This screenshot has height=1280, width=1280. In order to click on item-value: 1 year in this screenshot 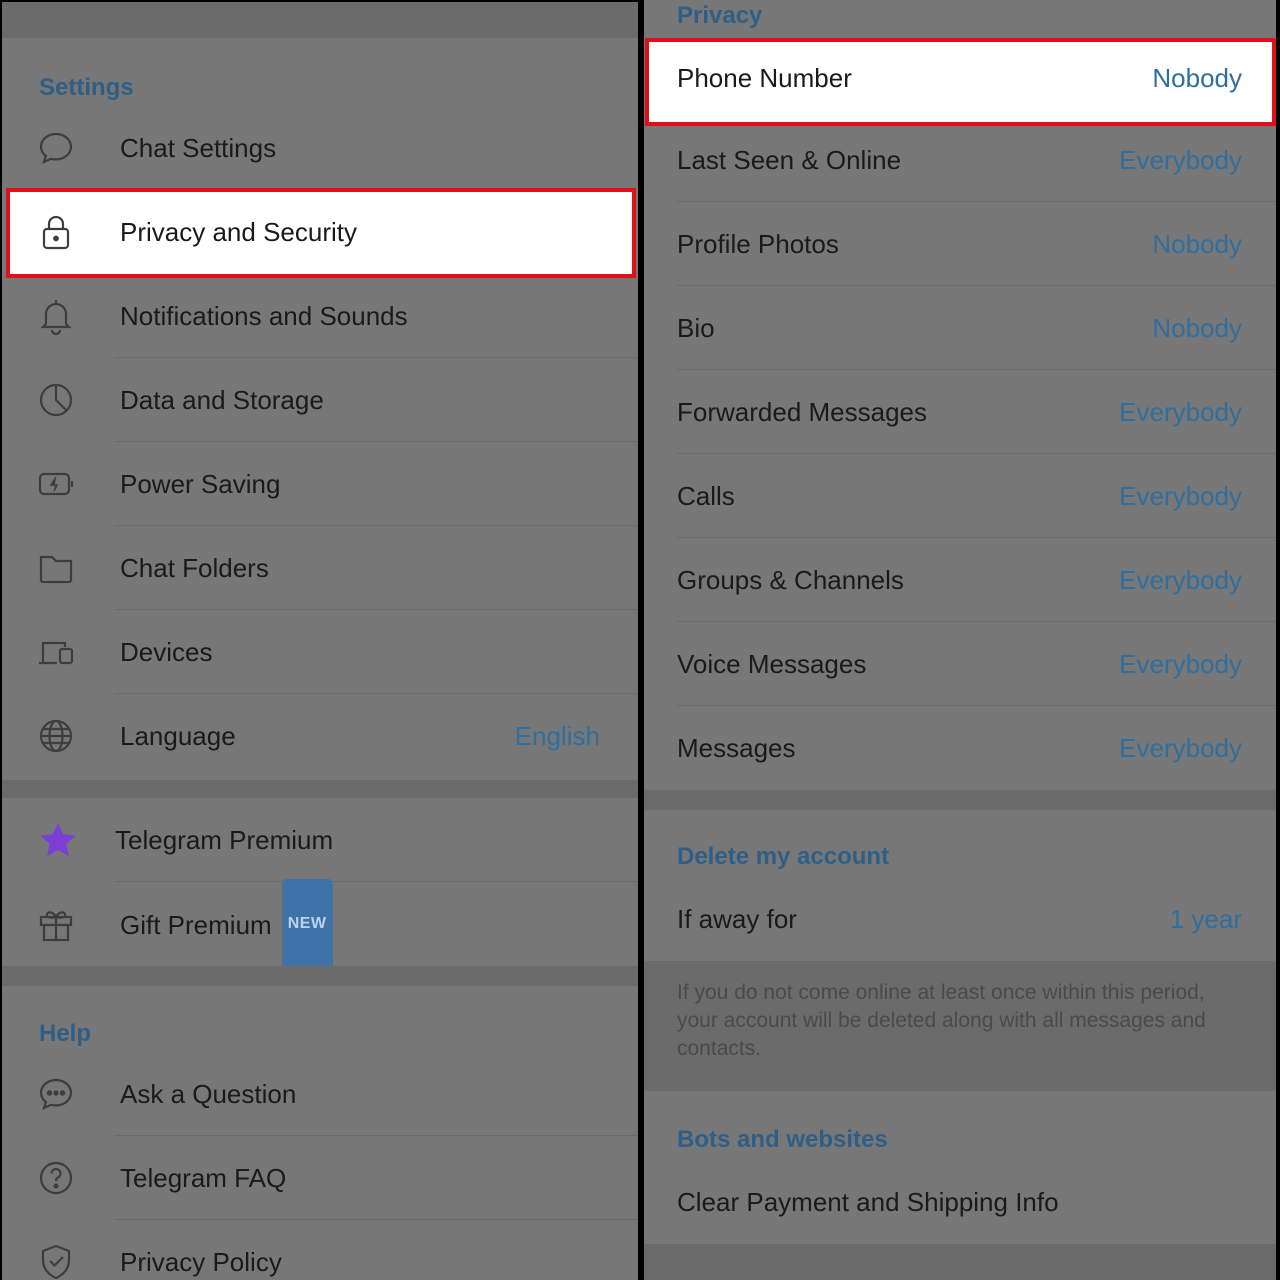, I will do `click(1205, 919)`.